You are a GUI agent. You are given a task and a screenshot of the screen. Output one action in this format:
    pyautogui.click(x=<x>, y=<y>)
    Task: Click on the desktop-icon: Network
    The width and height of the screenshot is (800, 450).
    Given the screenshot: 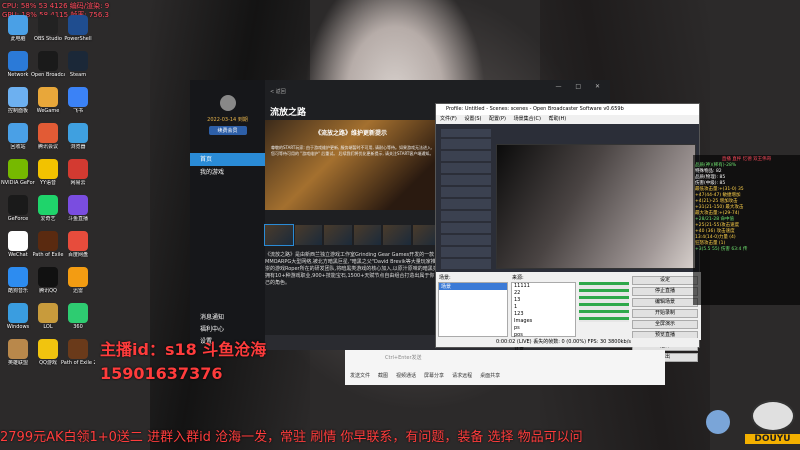 What is the action you would take?
    pyautogui.click(x=18, y=64)
    